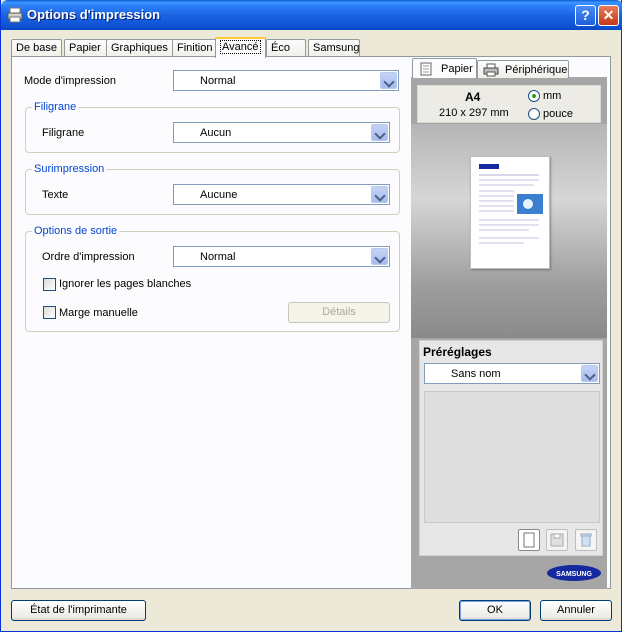  I want to click on manual-margin-checkbox, so click(49, 312).